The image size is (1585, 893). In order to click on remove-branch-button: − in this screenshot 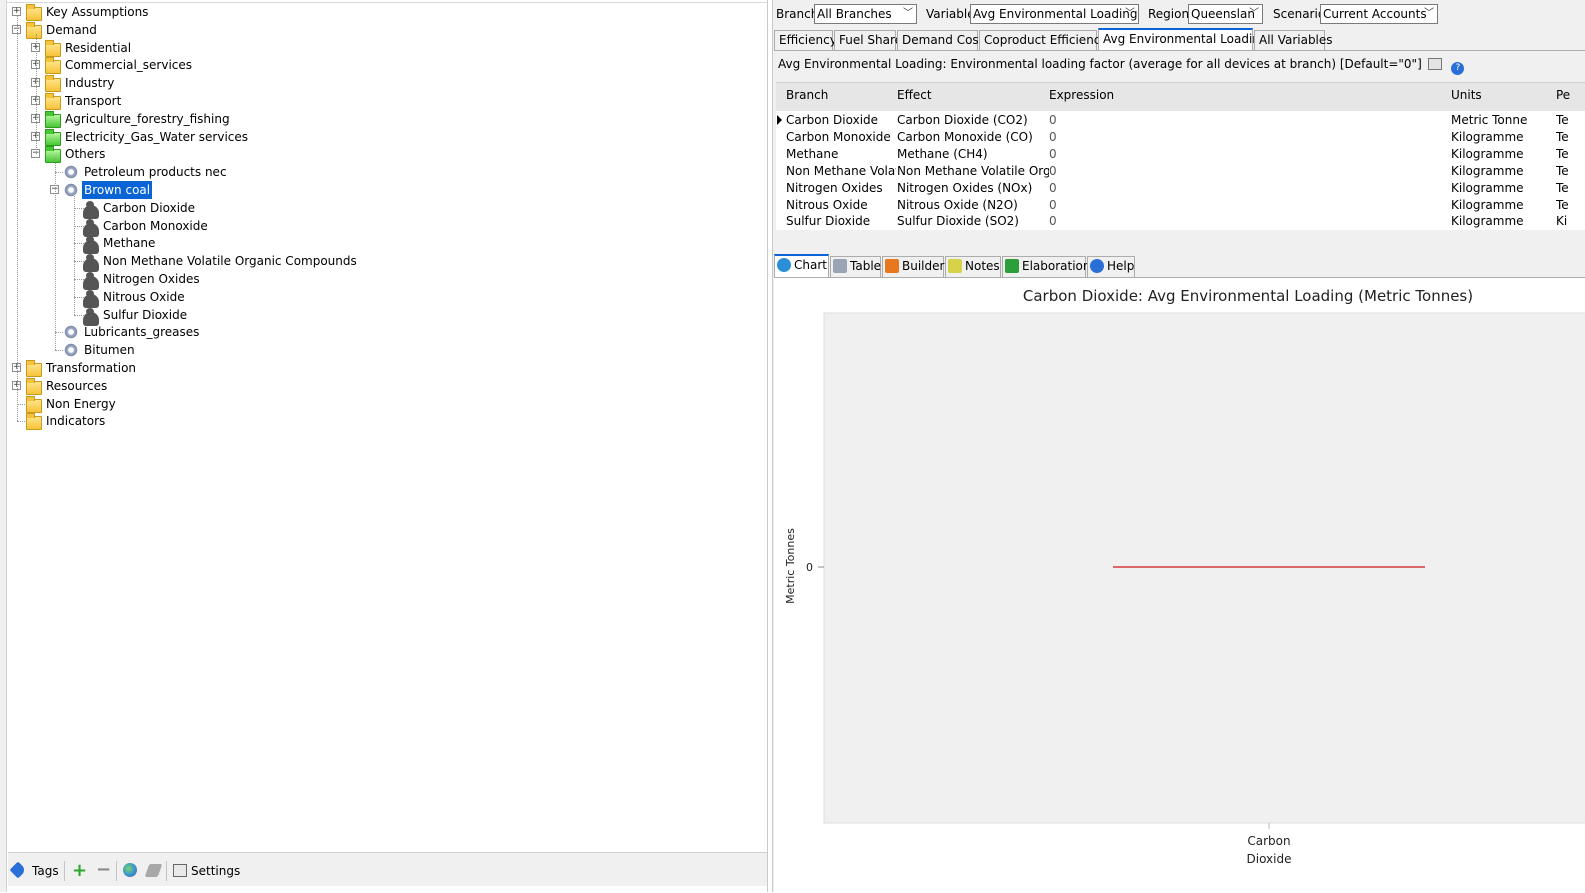, I will do `click(103, 870)`.